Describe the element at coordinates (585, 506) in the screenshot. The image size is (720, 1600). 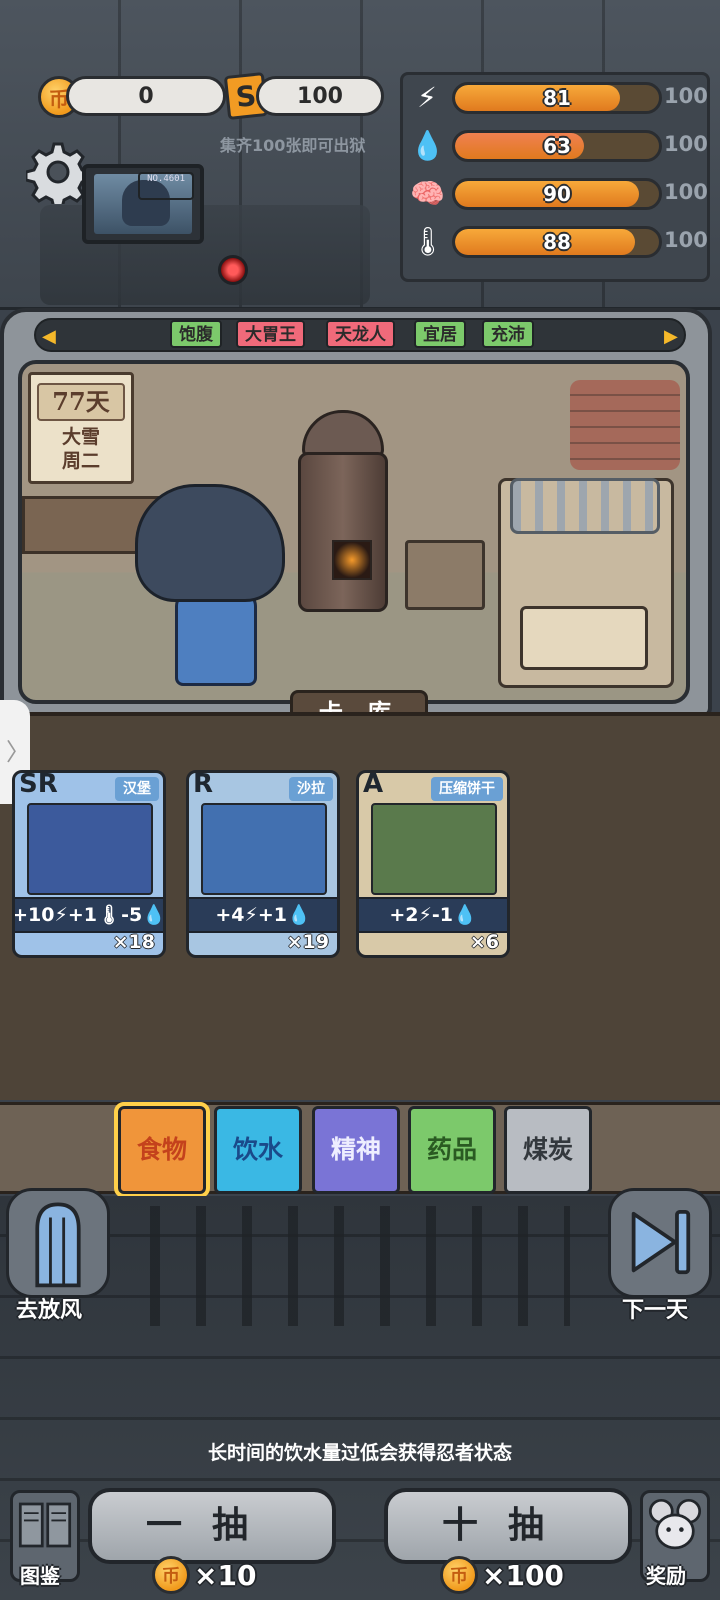
I see `bed-rail` at that location.